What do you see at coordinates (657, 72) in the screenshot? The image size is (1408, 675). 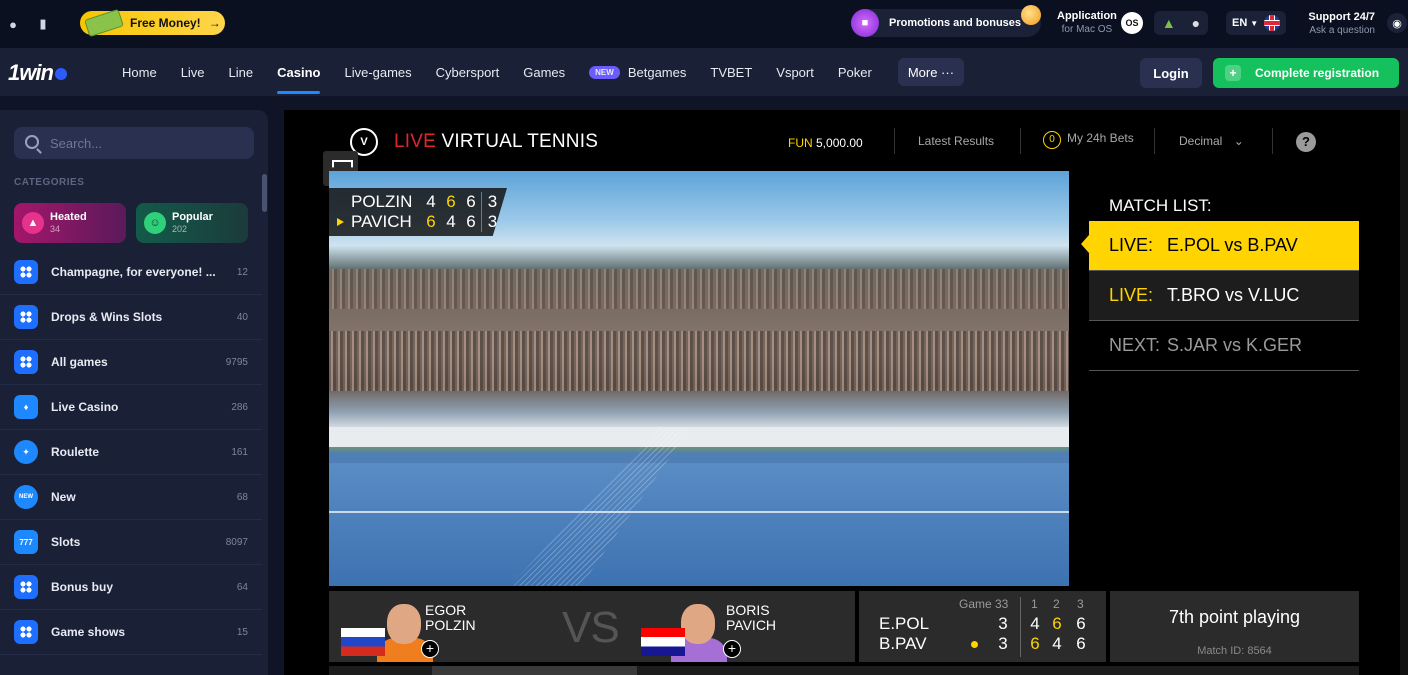 I see `nav-betgames-label: Betgames` at bounding box center [657, 72].